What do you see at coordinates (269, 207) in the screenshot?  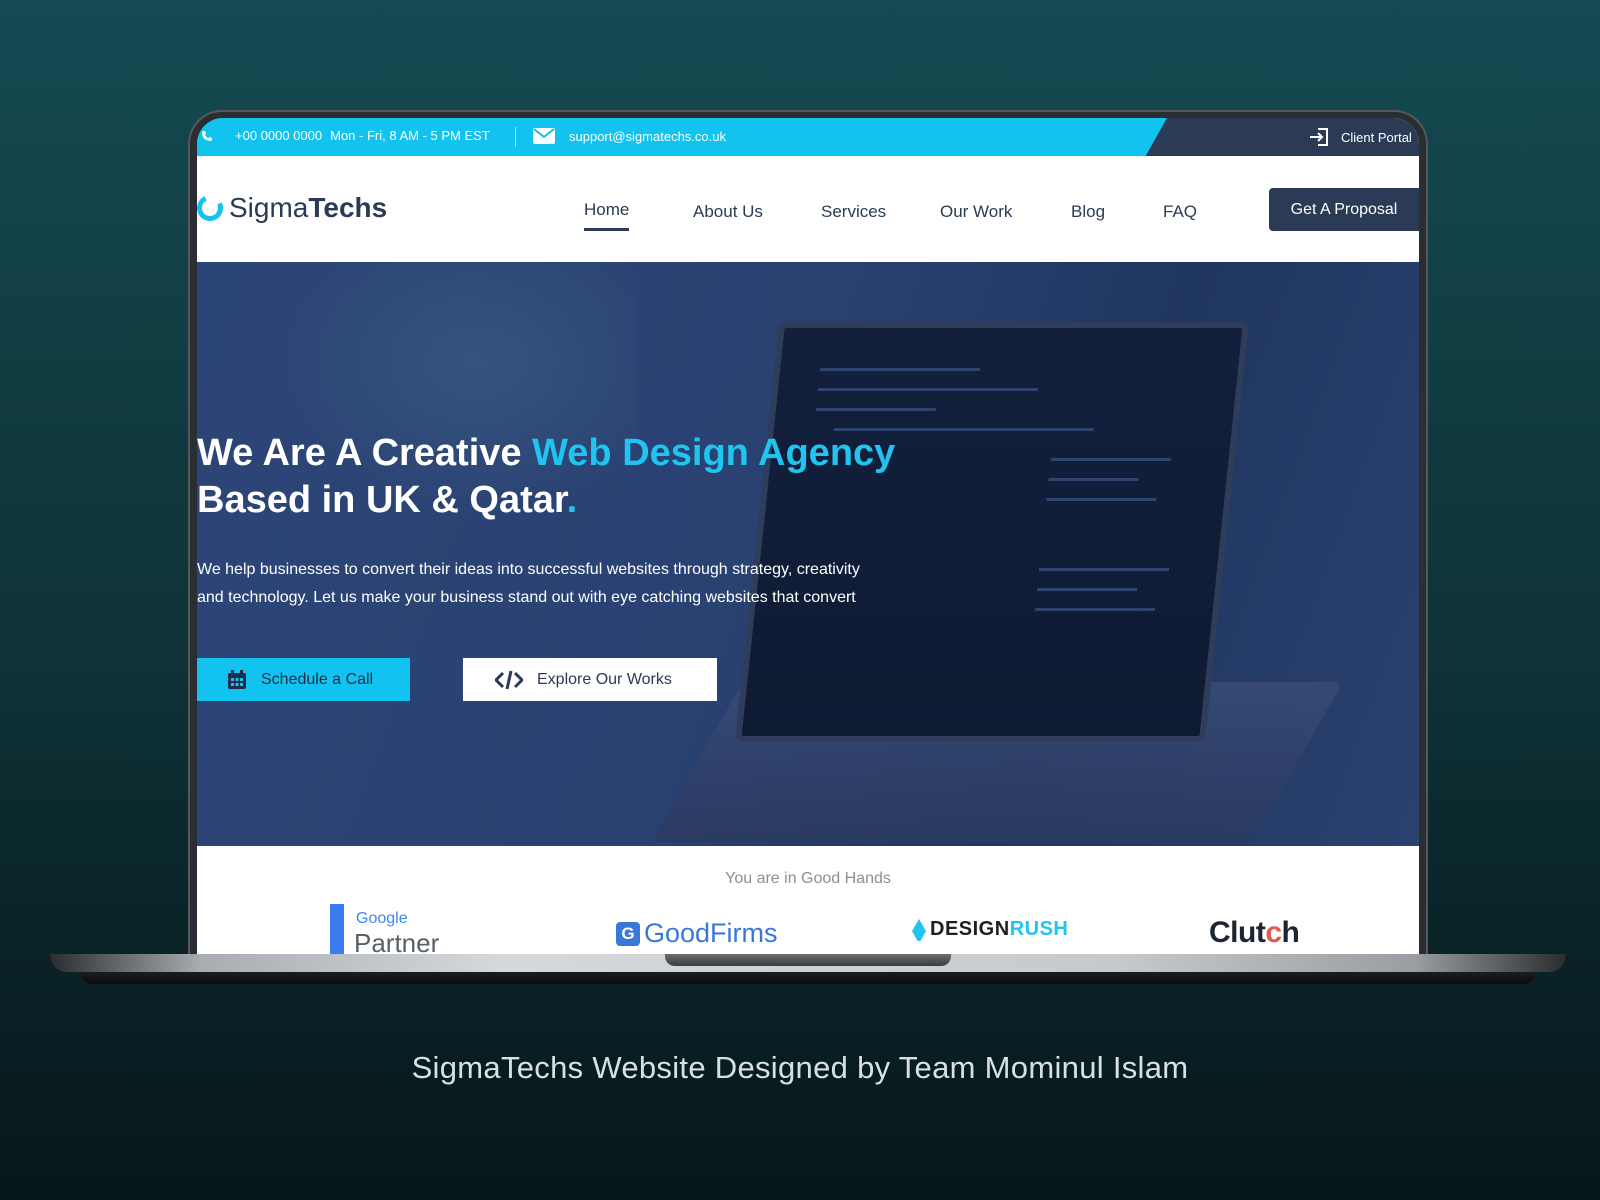 I see `logo-text-sigma: Sigma` at bounding box center [269, 207].